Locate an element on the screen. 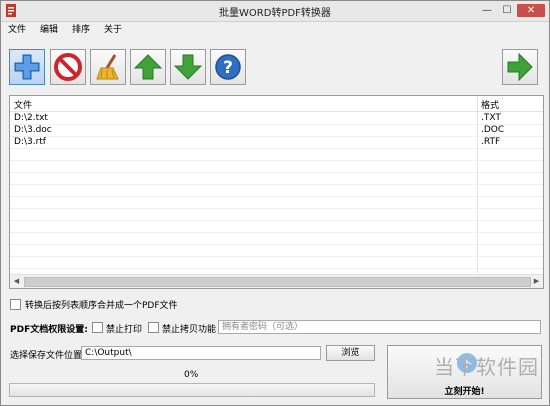  menu-file: 文件 is located at coordinates (17, 30).